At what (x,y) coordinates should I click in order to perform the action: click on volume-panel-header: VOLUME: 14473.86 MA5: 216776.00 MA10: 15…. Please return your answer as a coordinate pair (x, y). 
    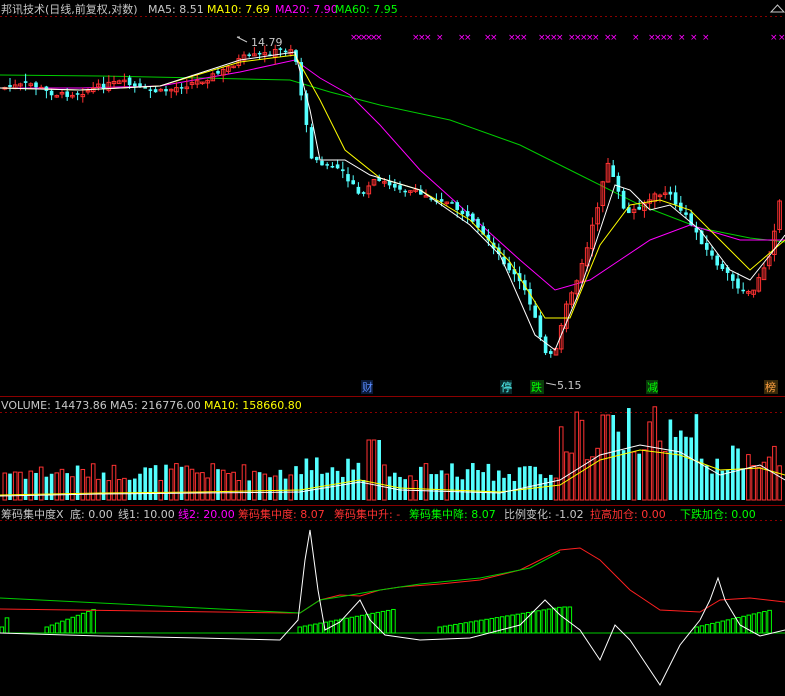
    Looking at the image, I should click on (151, 405).